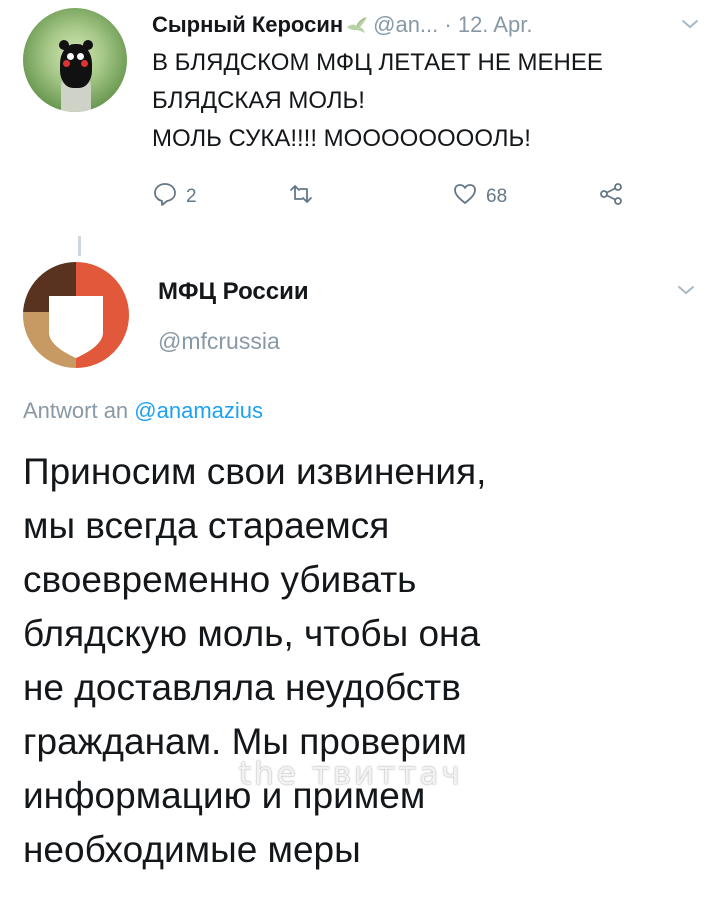 Image resolution: width=719 pixels, height=906 pixels. I want to click on like-count: 68, so click(497, 196).